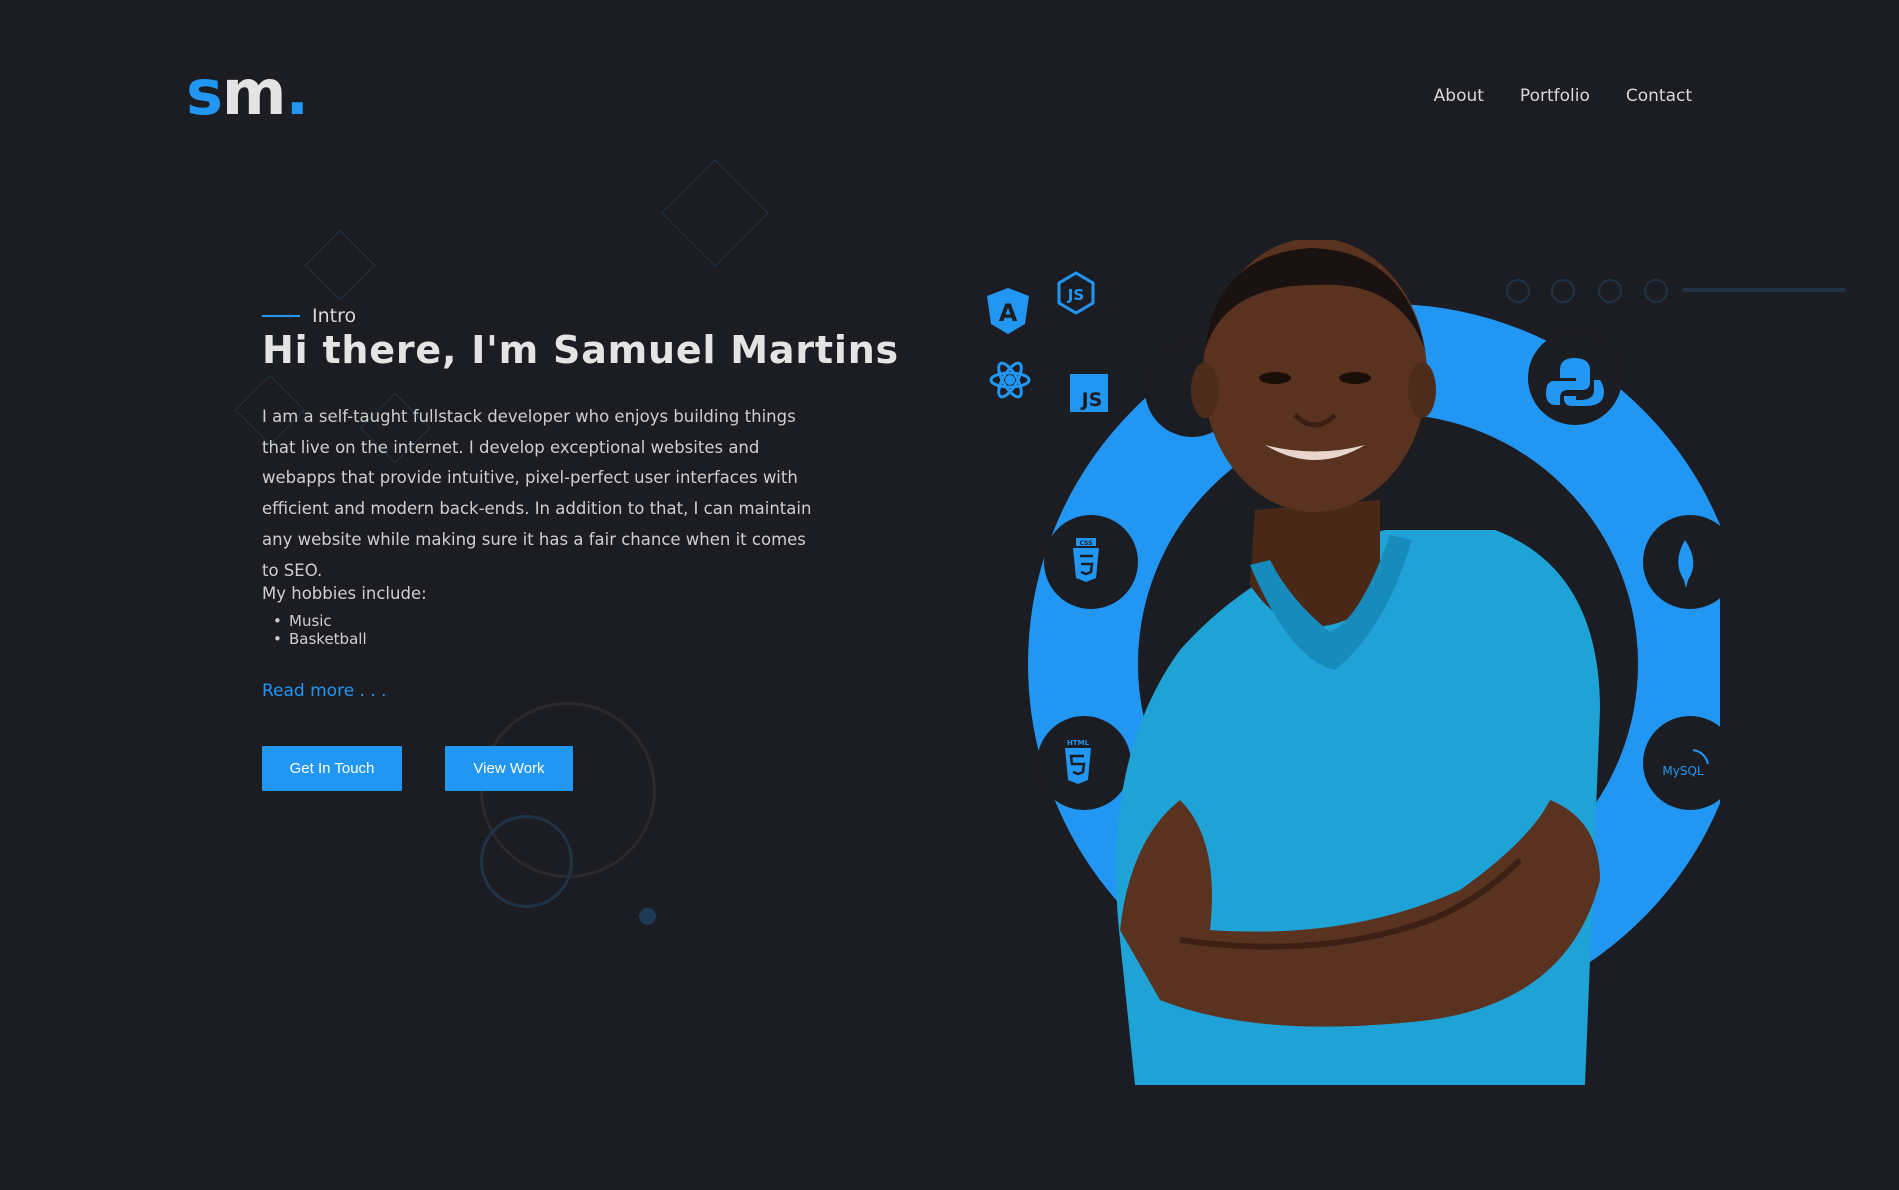 Image resolution: width=1899 pixels, height=1190 pixels. What do you see at coordinates (334, 316) in the screenshot?
I see `intro-label: Intro` at bounding box center [334, 316].